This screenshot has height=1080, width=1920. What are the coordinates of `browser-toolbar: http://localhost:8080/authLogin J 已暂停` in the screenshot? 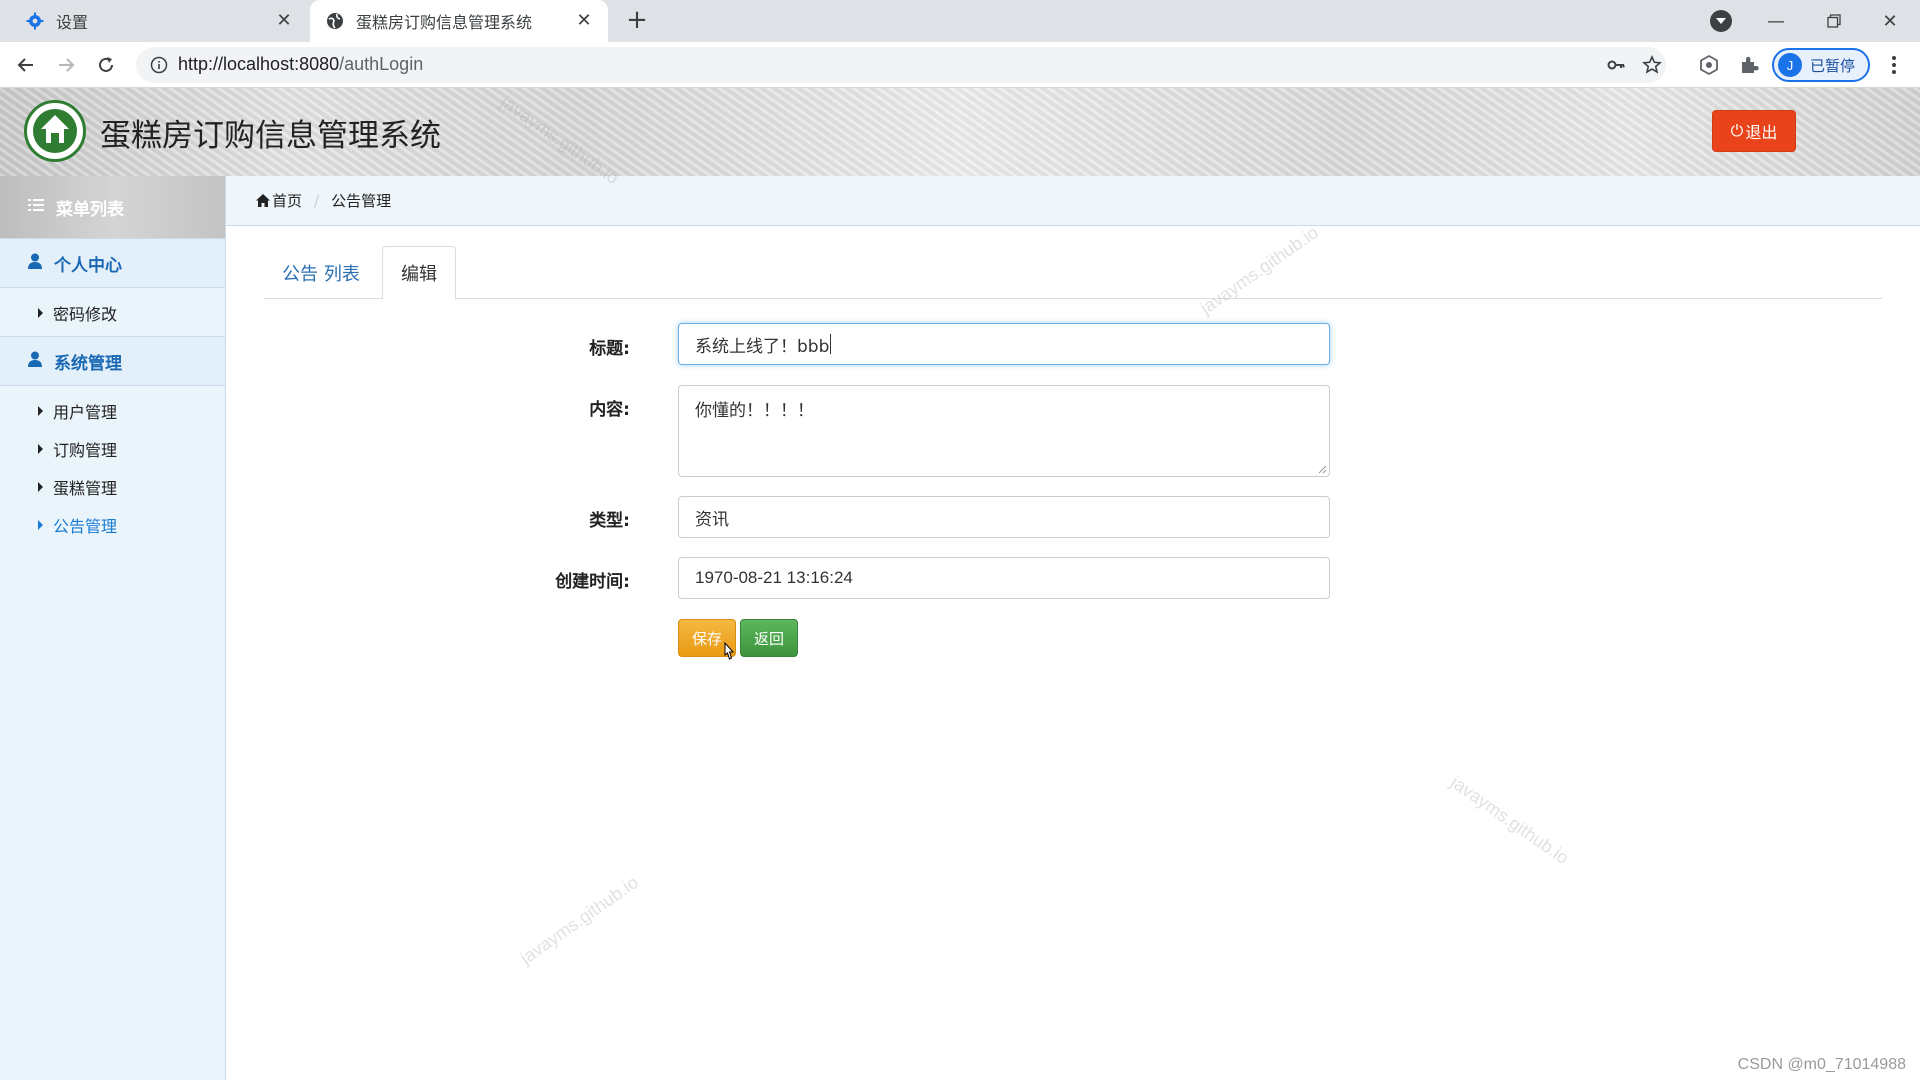 It's located at (960, 65).